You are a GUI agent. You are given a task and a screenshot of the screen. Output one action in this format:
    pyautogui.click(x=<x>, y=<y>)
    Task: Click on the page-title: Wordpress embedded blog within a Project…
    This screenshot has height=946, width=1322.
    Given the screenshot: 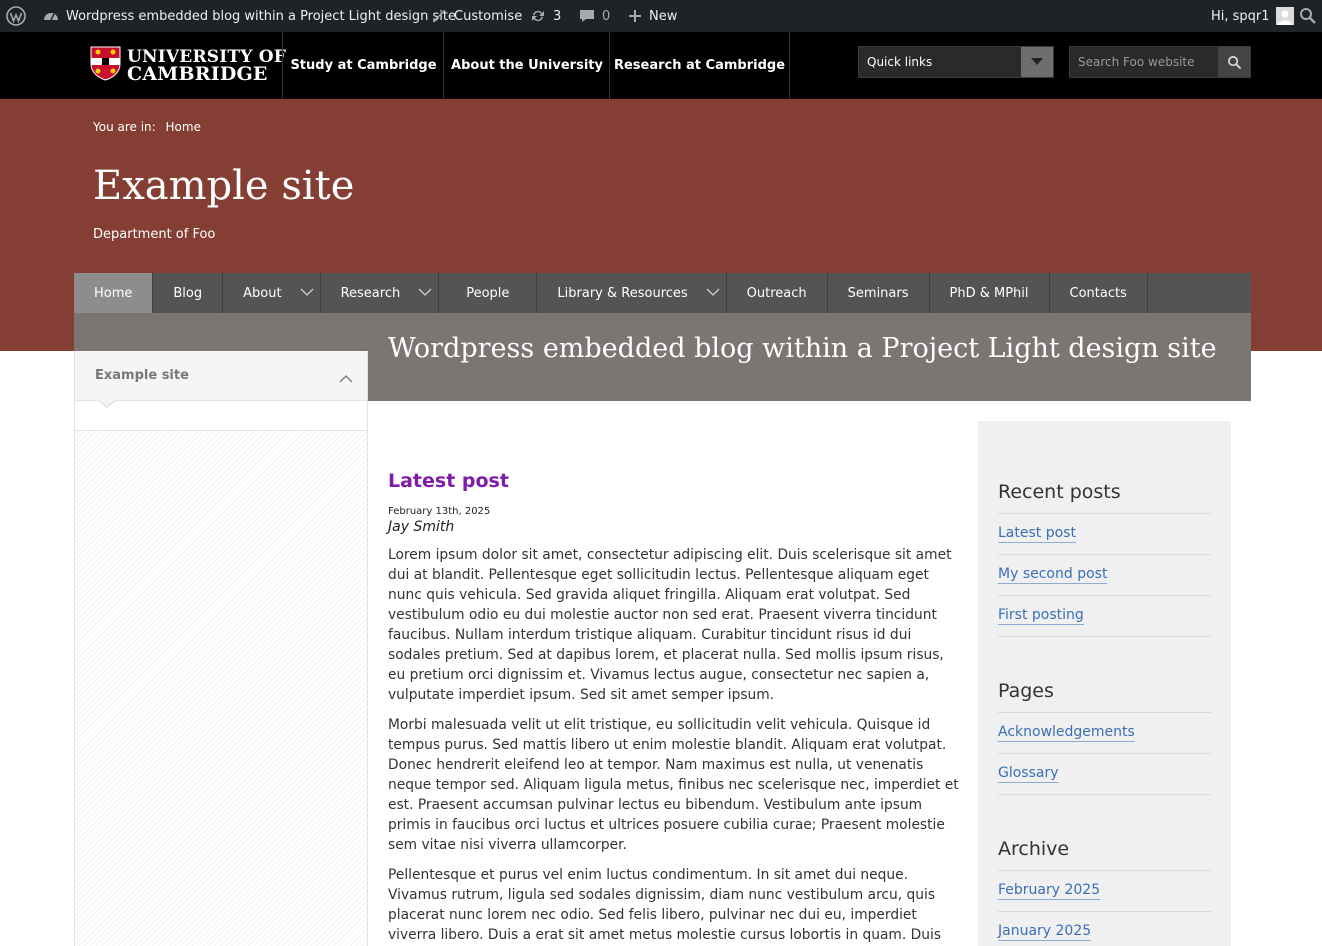 What is the action you would take?
    pyautogui.click(x=802, y=348)
    